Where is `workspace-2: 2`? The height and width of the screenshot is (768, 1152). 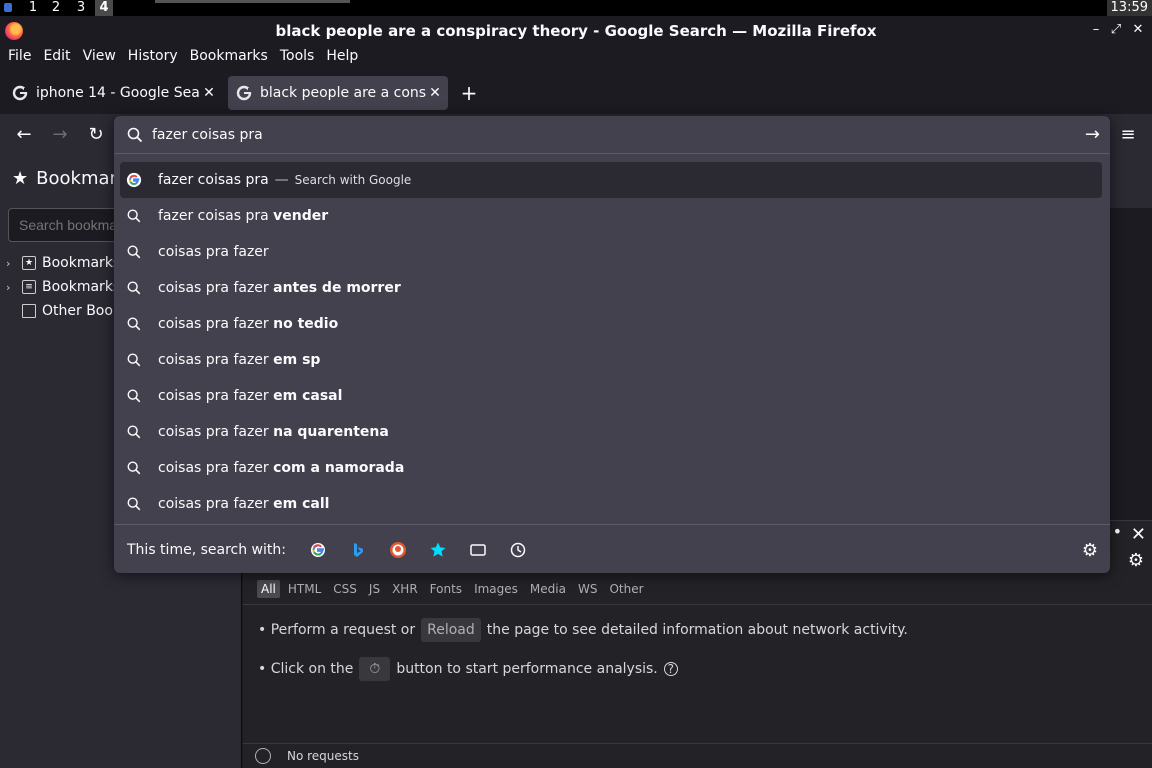 workspace-2: 2 is located at coordinates (56, 8).